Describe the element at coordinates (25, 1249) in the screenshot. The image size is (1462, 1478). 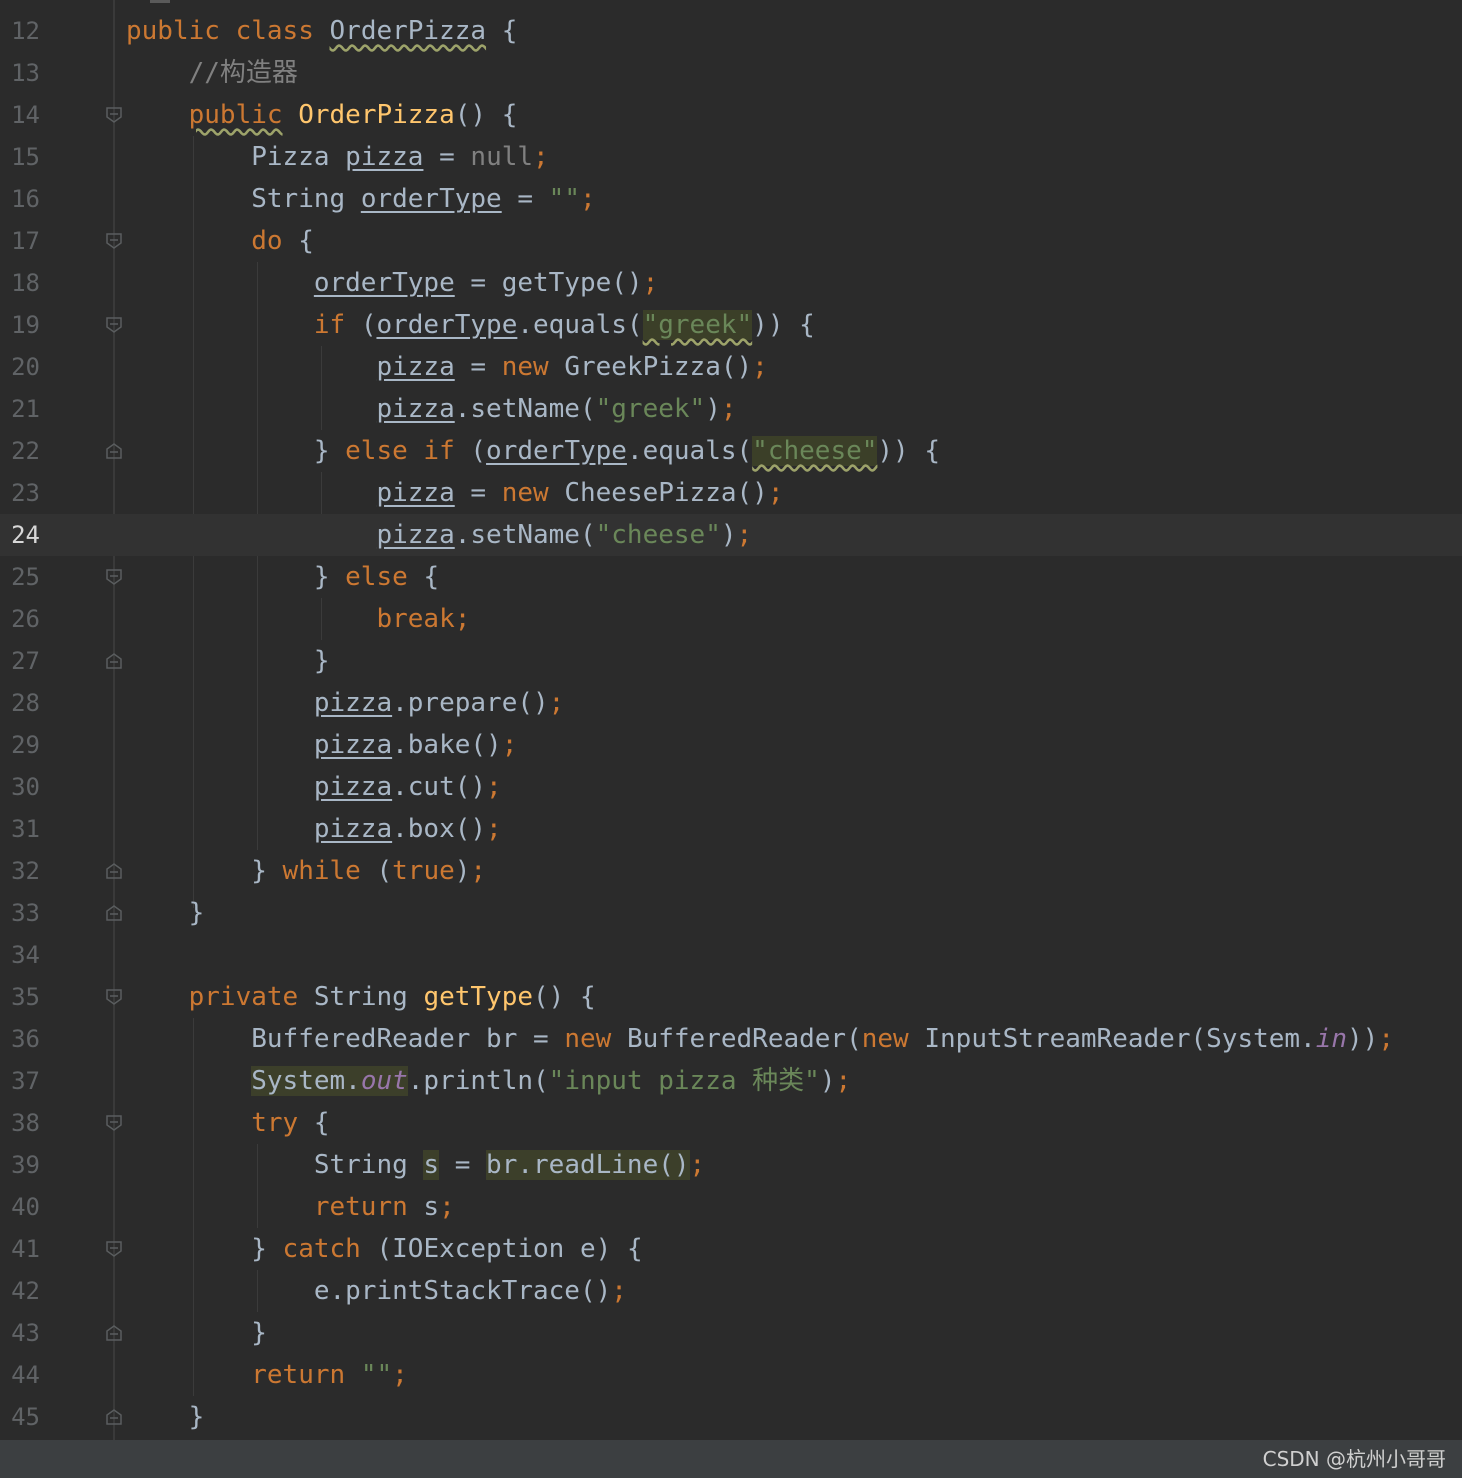
I see `line-number: 41` at that location.